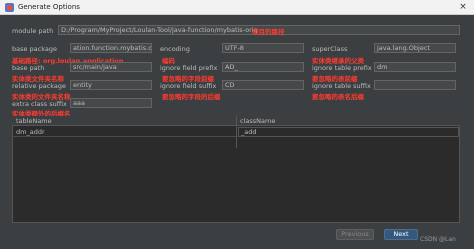  I want to click on window-title: Generate Options, so click(49, 7).